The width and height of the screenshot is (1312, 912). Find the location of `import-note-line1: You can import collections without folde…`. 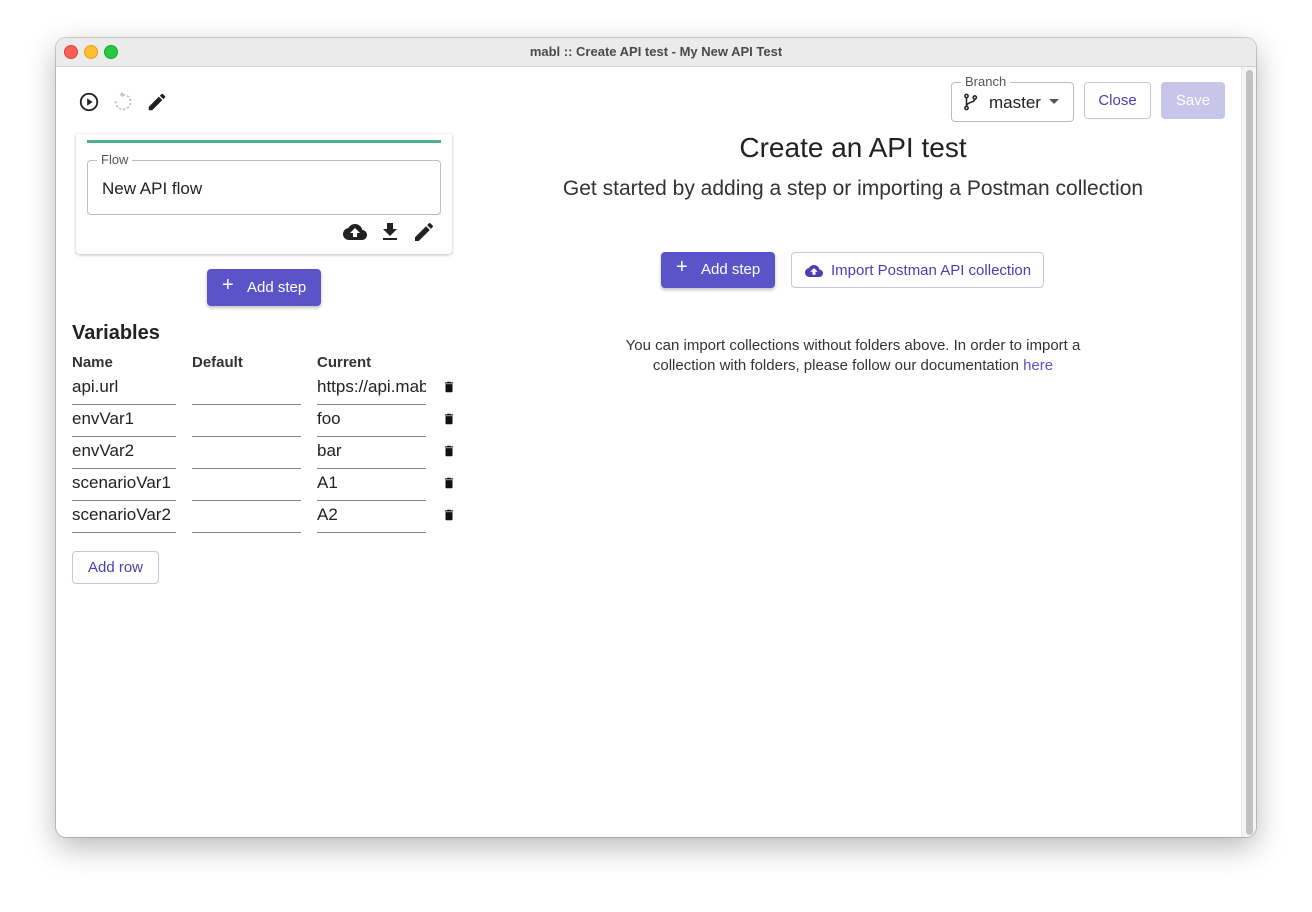

import-note-line1: You can import collections without folde… is located at coordinates (853, 345).